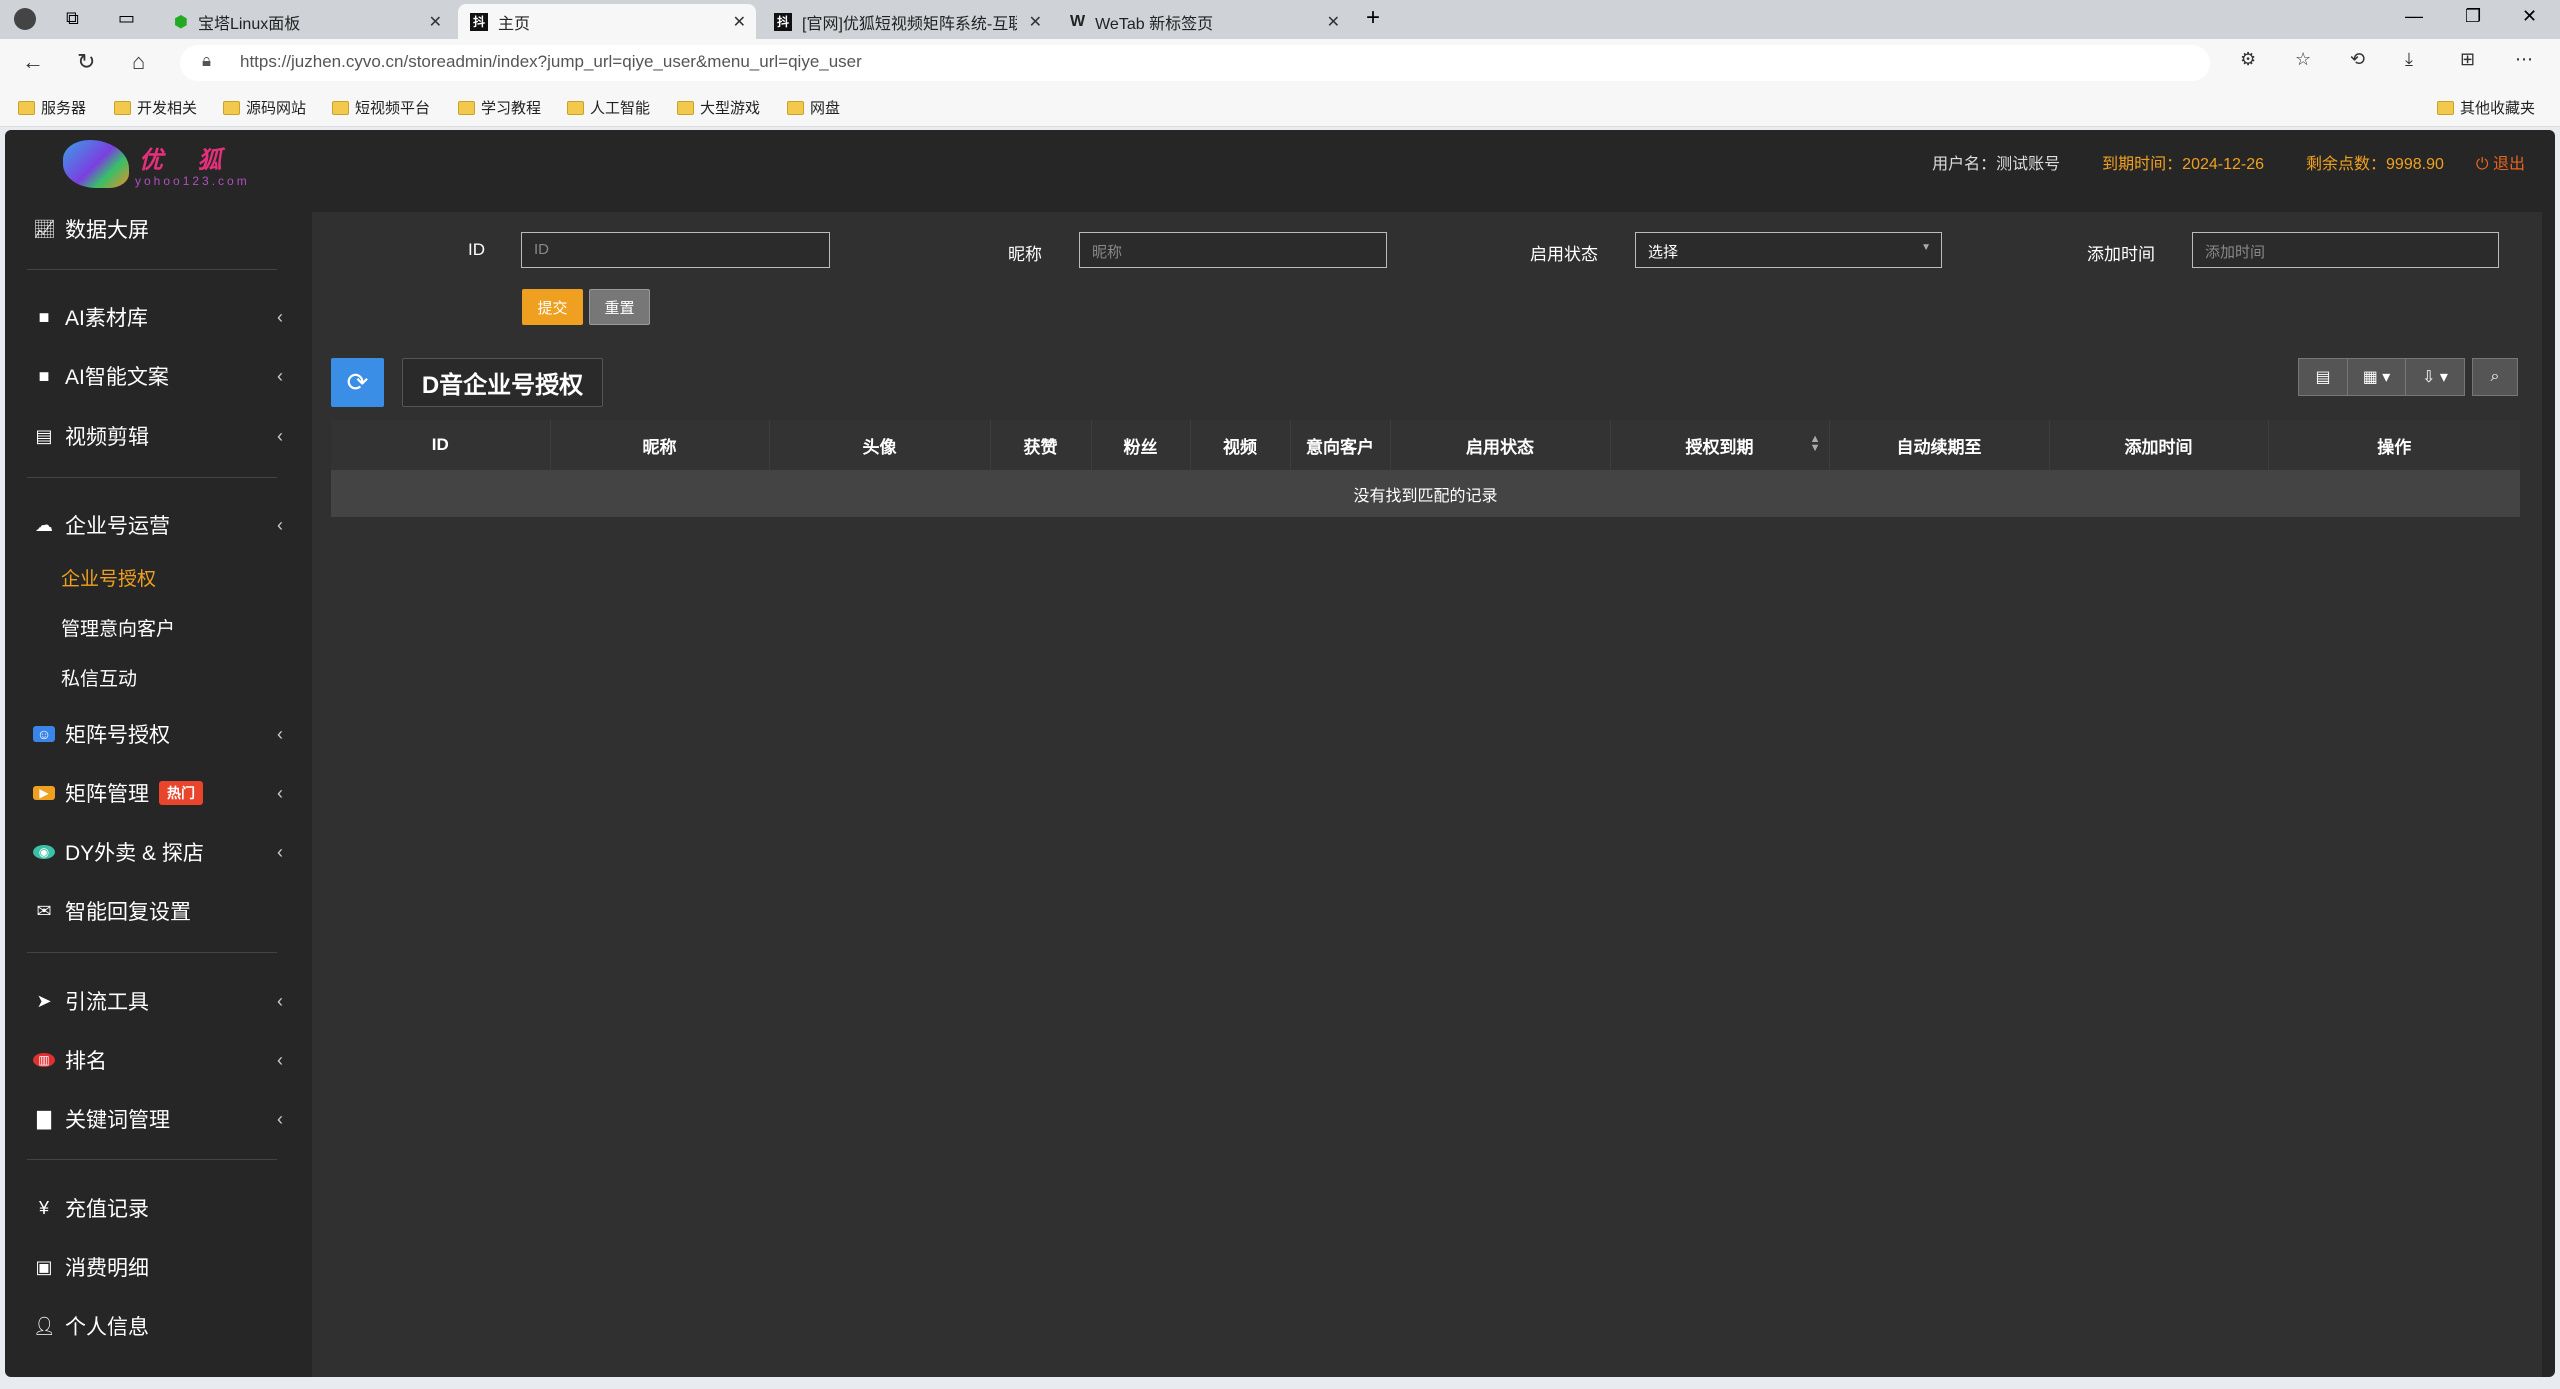 This screenshot has height=1389, width=2560. I want to click on tab-actions-icon: ▭, so click(126, 18).